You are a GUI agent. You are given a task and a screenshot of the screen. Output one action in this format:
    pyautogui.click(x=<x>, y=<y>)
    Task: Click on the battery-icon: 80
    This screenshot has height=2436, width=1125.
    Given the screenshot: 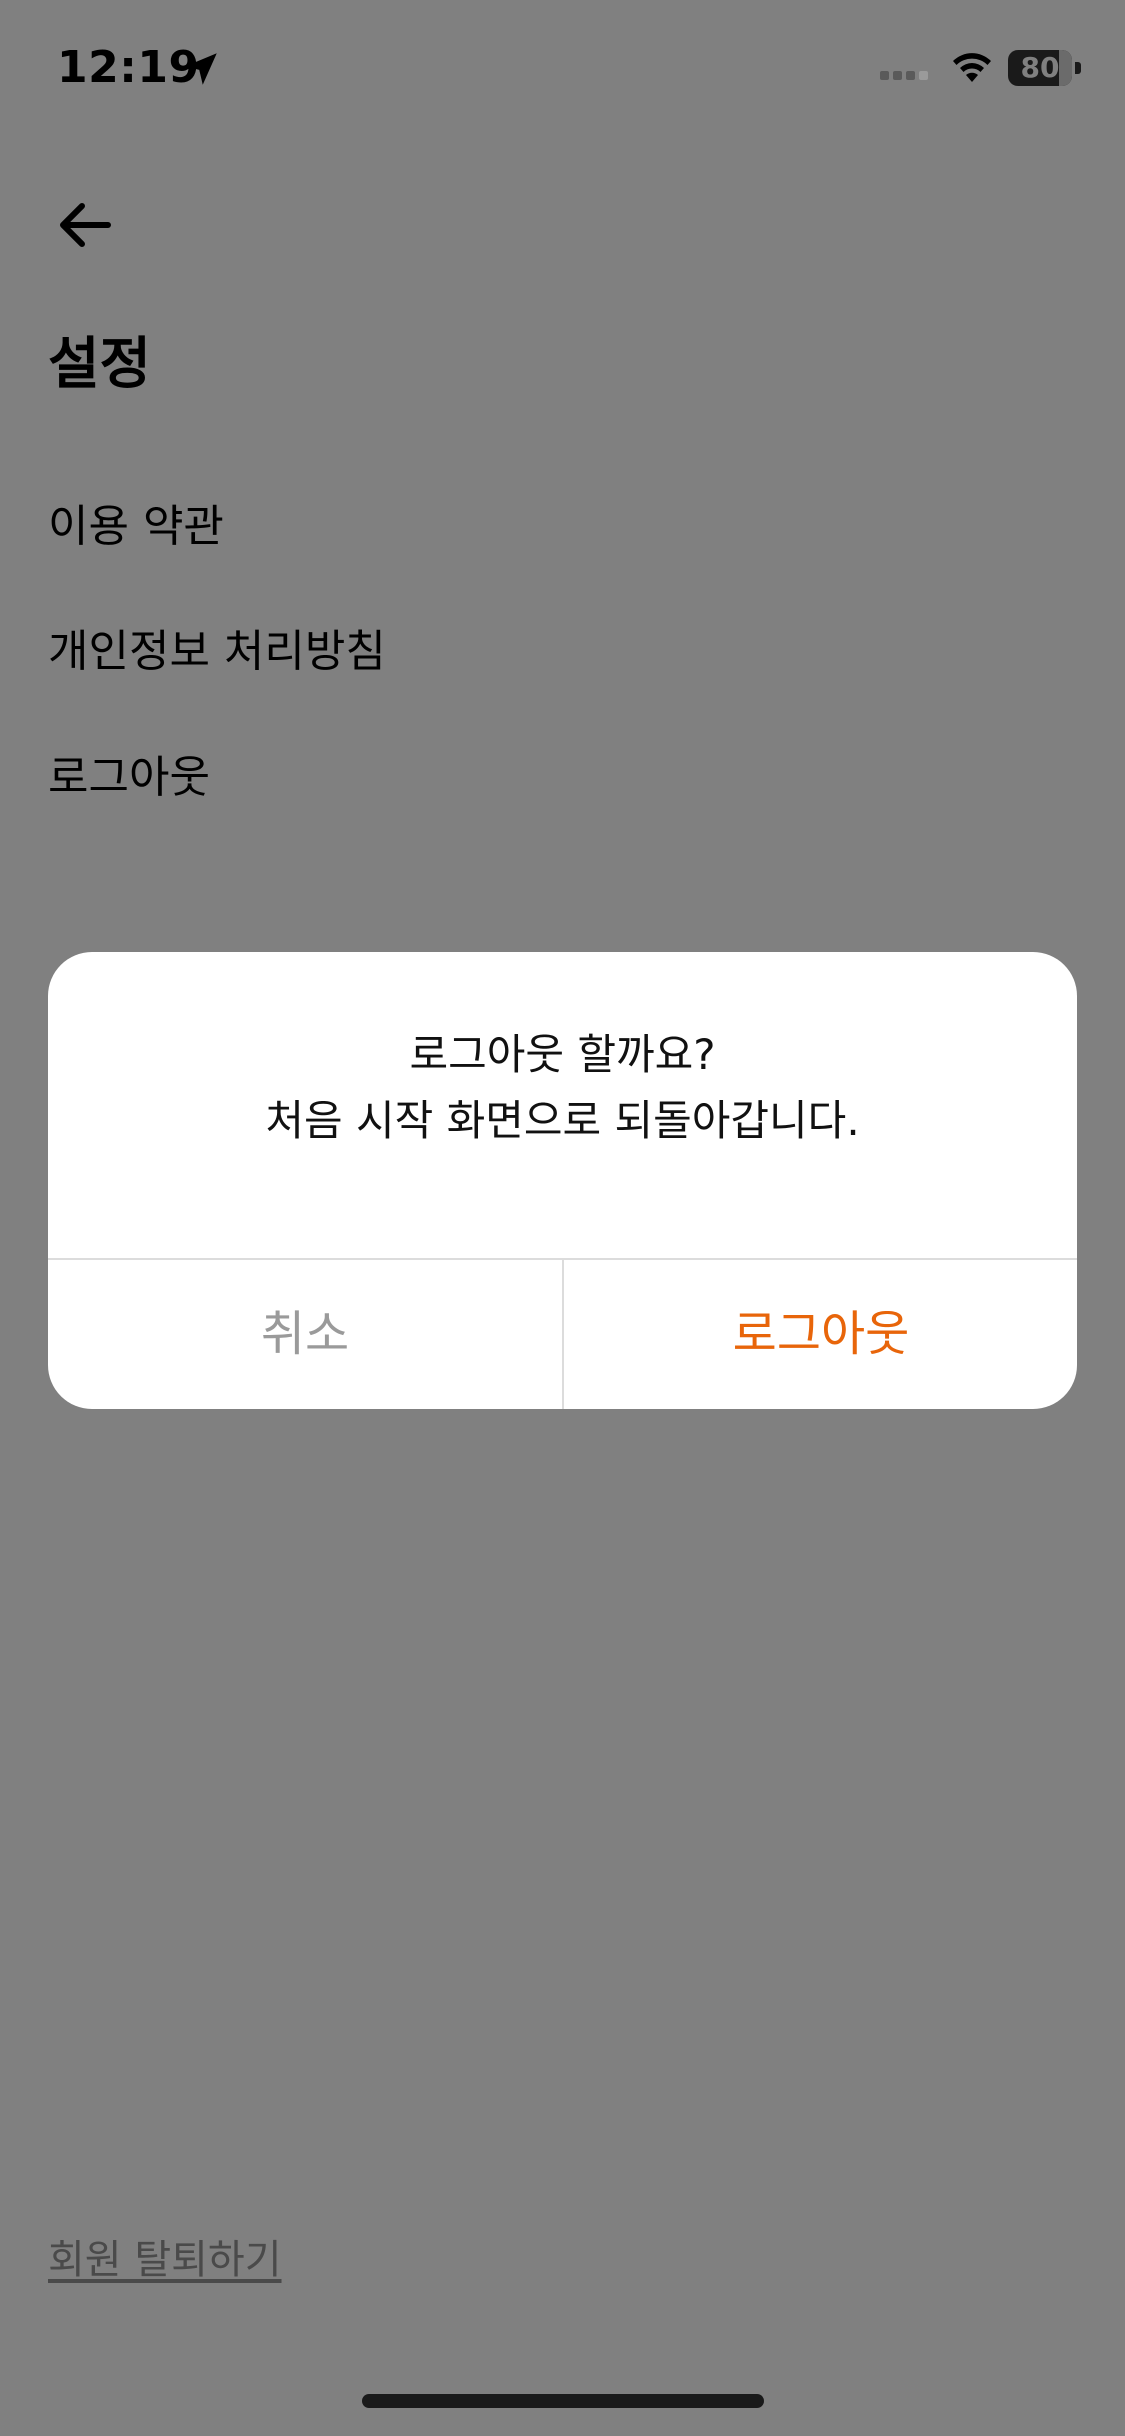 What is the action you would take?
    pyautogui.click(x=1044, y=69)
    